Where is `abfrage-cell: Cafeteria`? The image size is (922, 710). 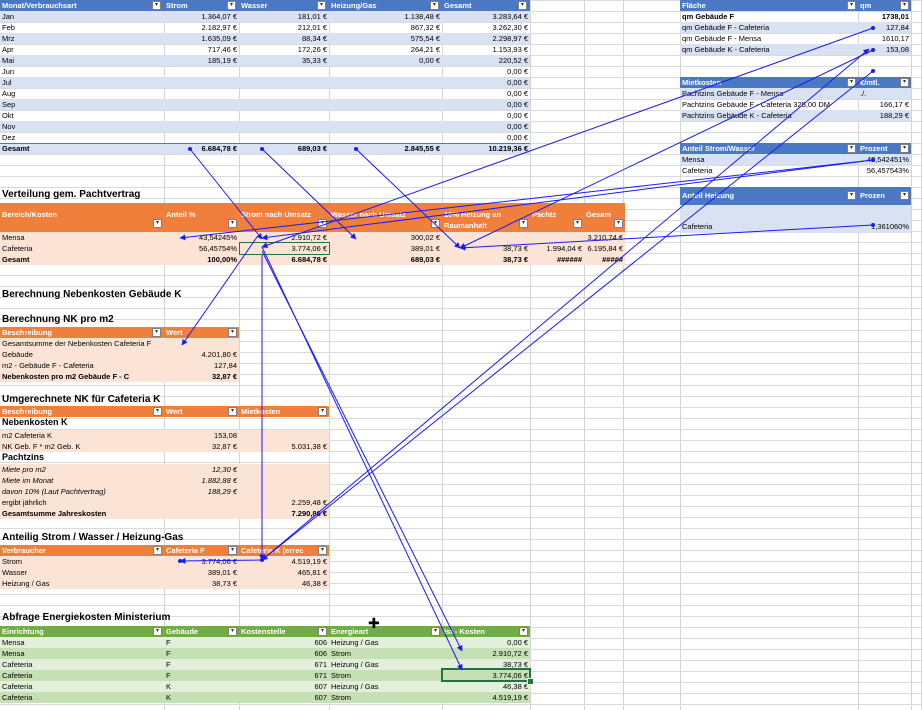
abfrage-cell: Cafeteria is located at coordinates (82, 664).